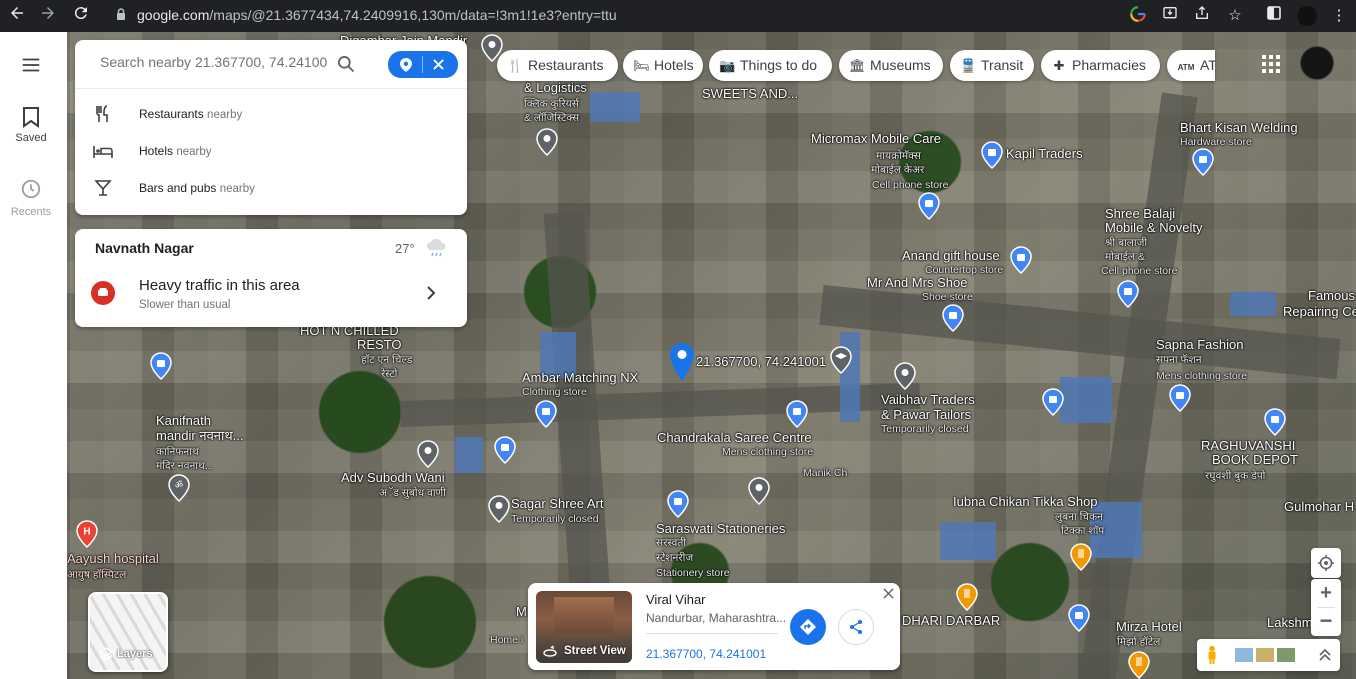 The width and height of the screenshot is (1356, 679). What do you see at coordinates (1044, 154) in the screenshot?
I see `place-label: Kapil Traders` at bounding box center [1044, 154].